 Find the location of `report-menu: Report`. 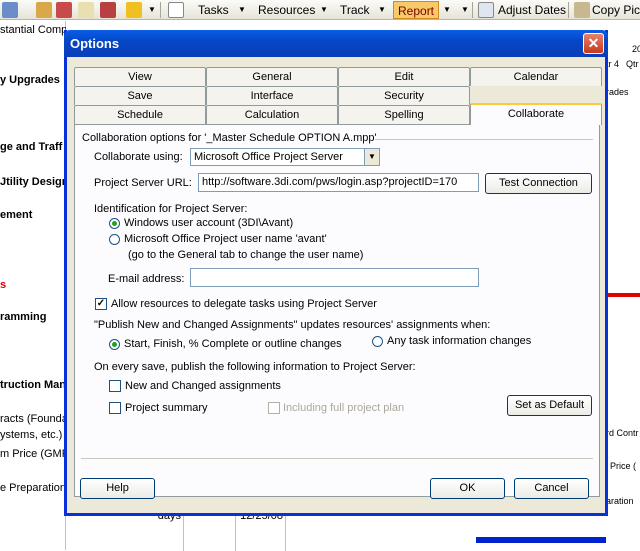

report-menu: Report is located at coordinates (416, 10).